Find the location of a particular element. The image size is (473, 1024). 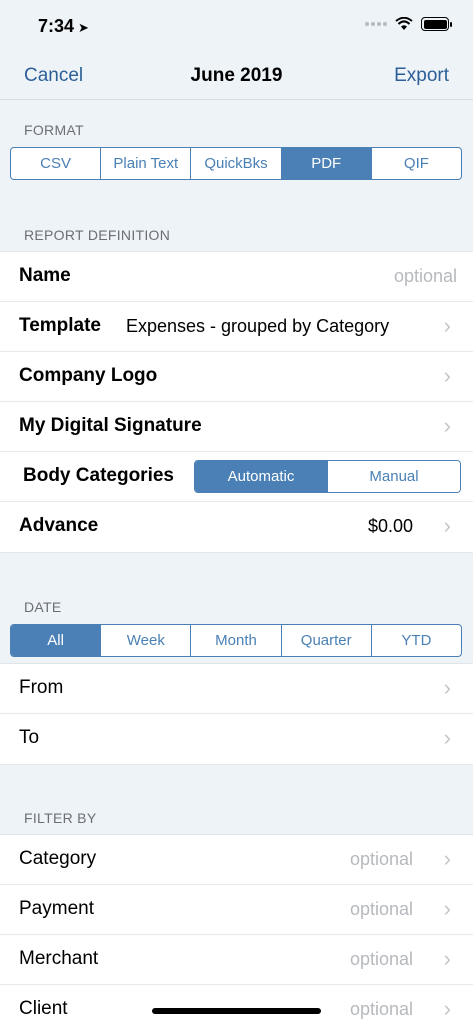

advance-value: $0.00 is located at coordinates (390, 526).